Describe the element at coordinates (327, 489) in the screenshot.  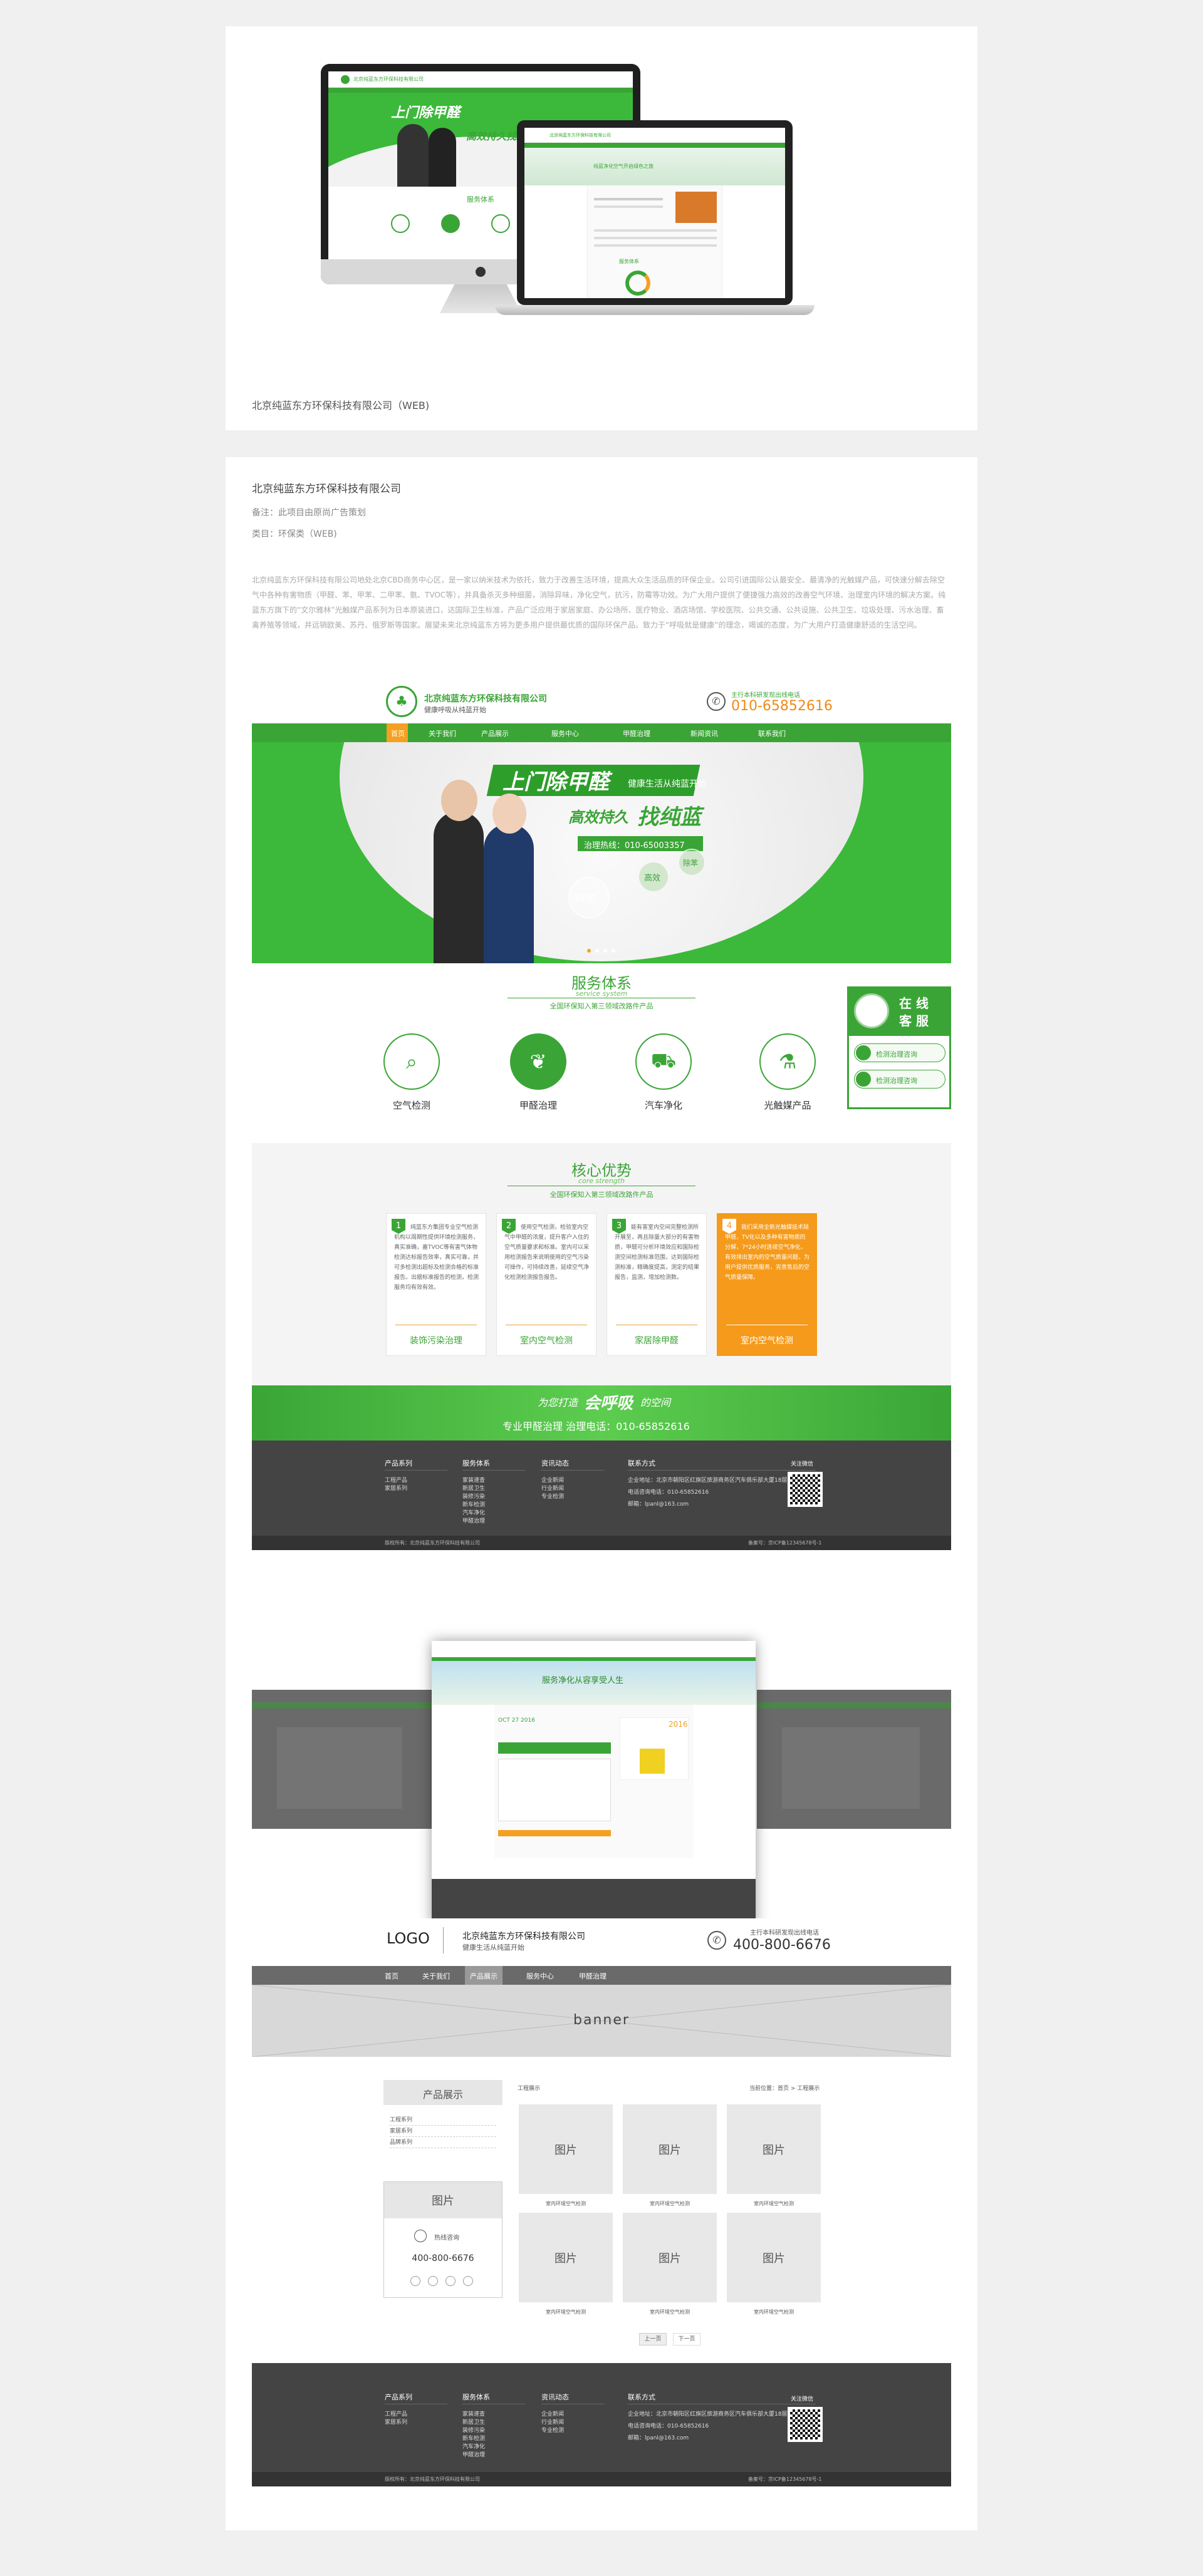
I see `project-title: 北京纯蓝东方环保科技有限公司` at that location.